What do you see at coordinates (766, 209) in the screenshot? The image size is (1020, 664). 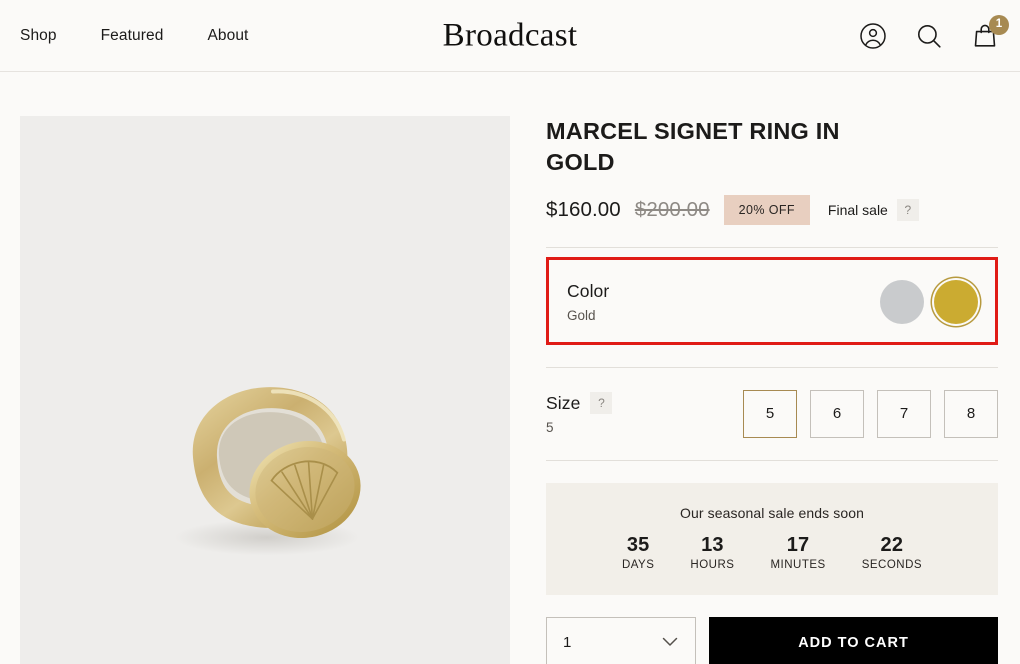 I see `discount-badge: 20% OFF` at bounding box center [766, 209].